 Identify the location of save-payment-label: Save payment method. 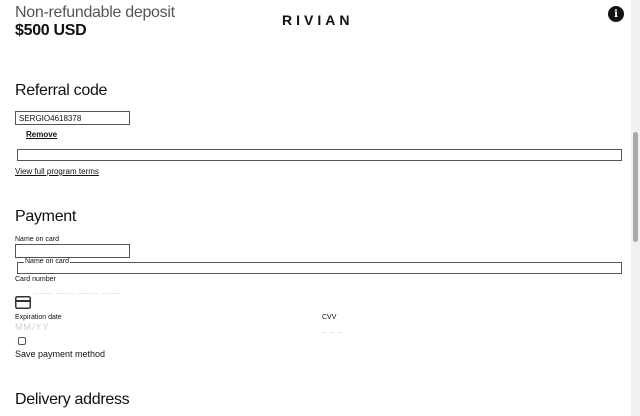
(60, 354).